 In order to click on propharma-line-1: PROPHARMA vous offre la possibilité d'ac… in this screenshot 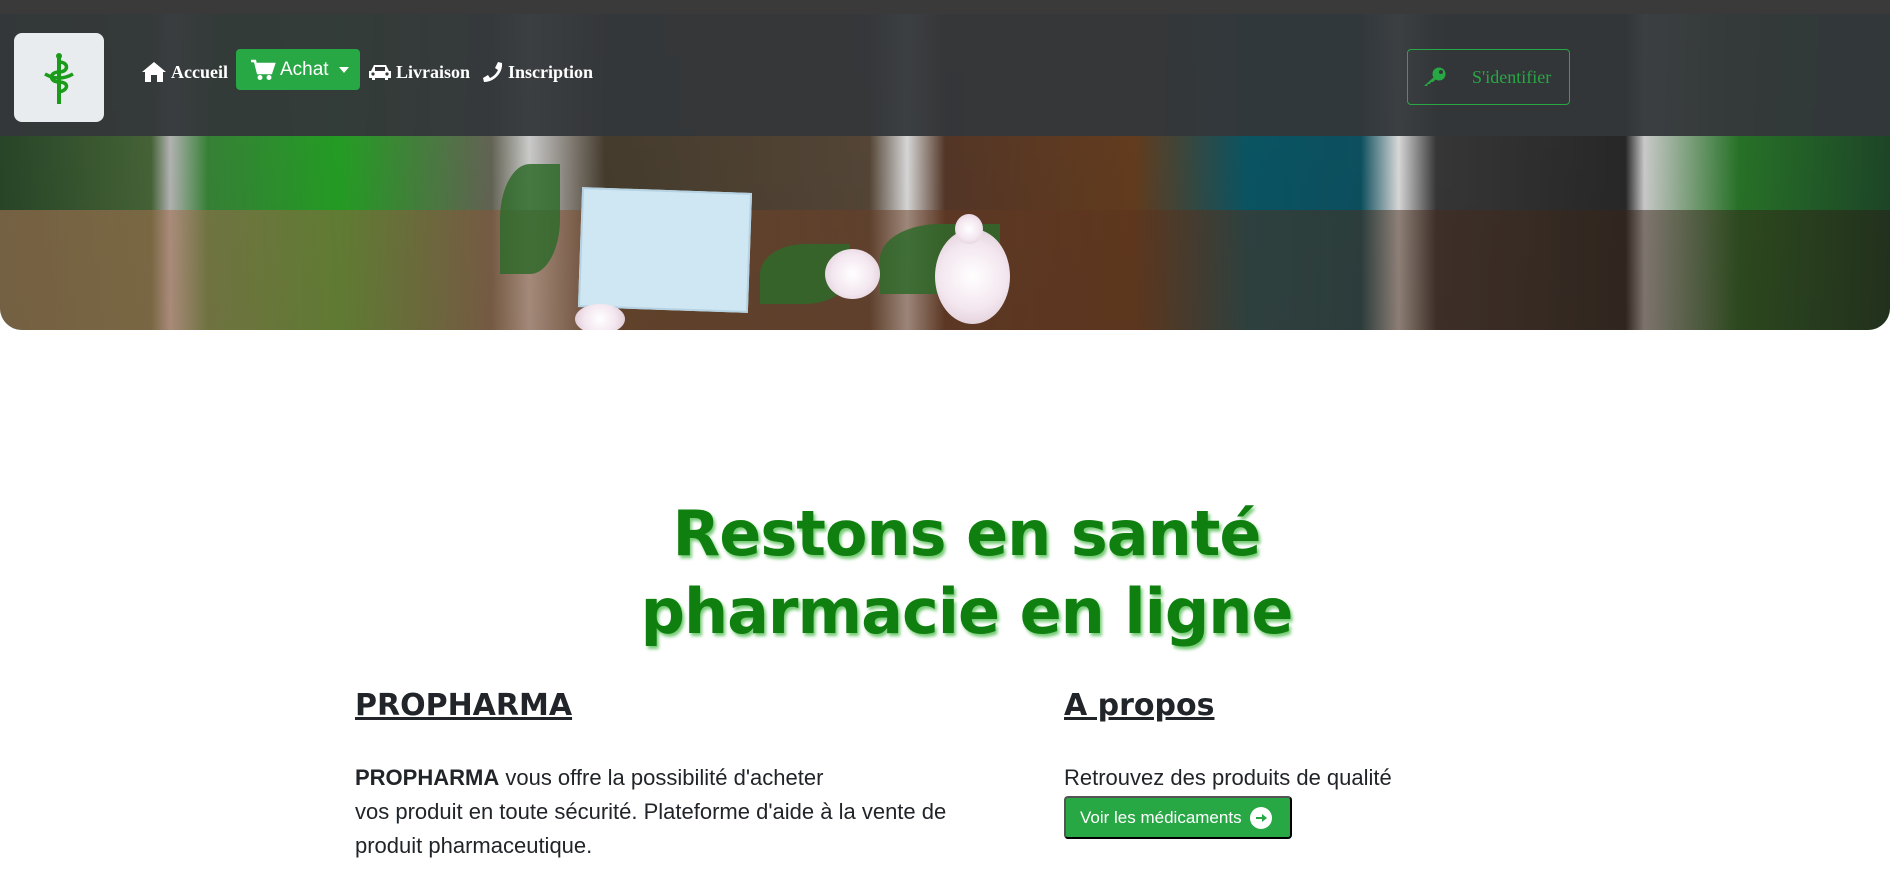, I will do `click(650, 778)`.